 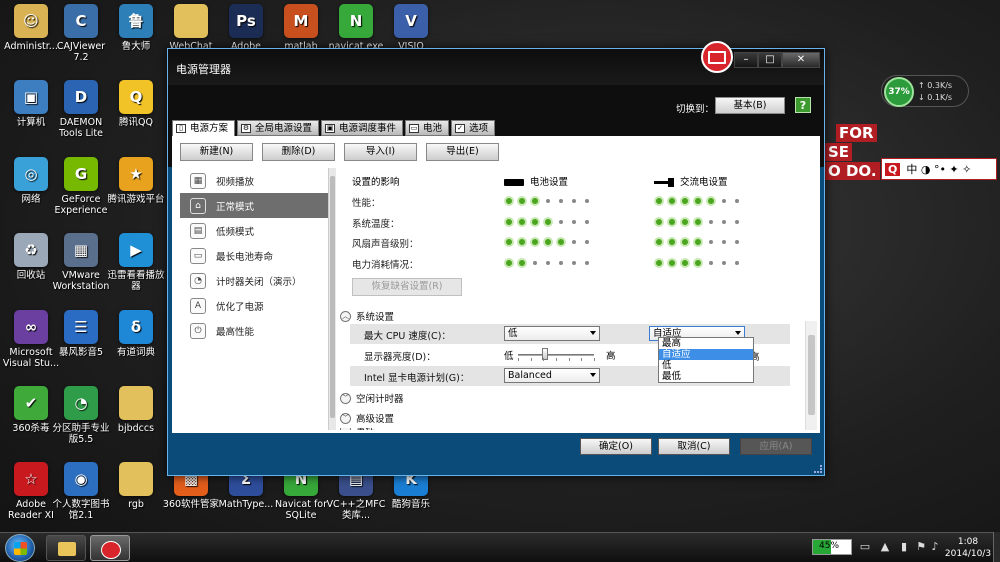 I want to click on close-button: ✕, so click(x=801, y=60).